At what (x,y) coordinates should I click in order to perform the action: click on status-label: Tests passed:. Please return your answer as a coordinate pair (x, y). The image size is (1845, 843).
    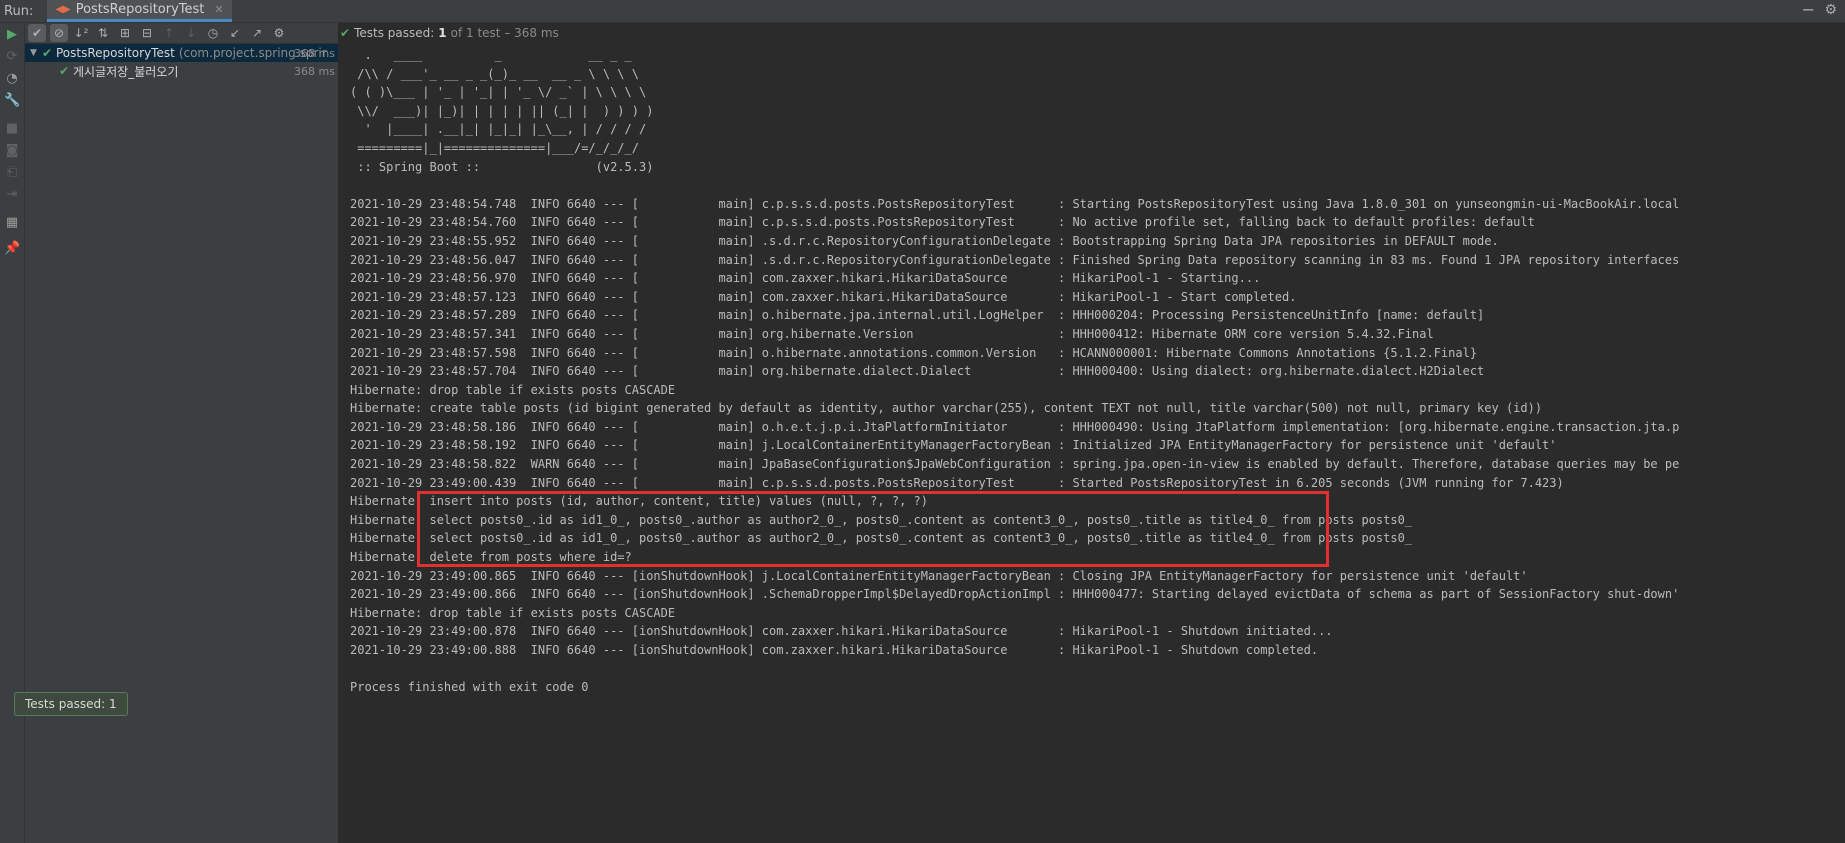
    Looking at the image, I should click on (394, 33).